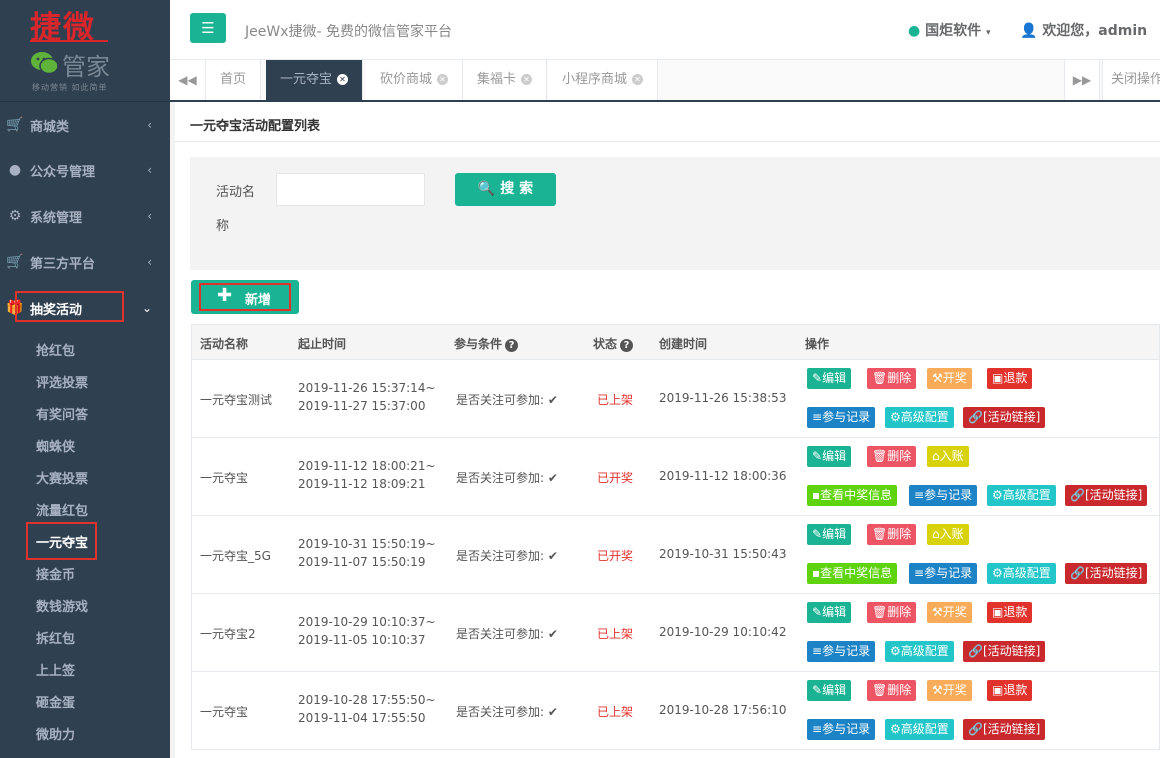 The width and height of the screenshot is (1160, 758). I want to click on search-button: 🔍 搜 索, so click(505, 189).